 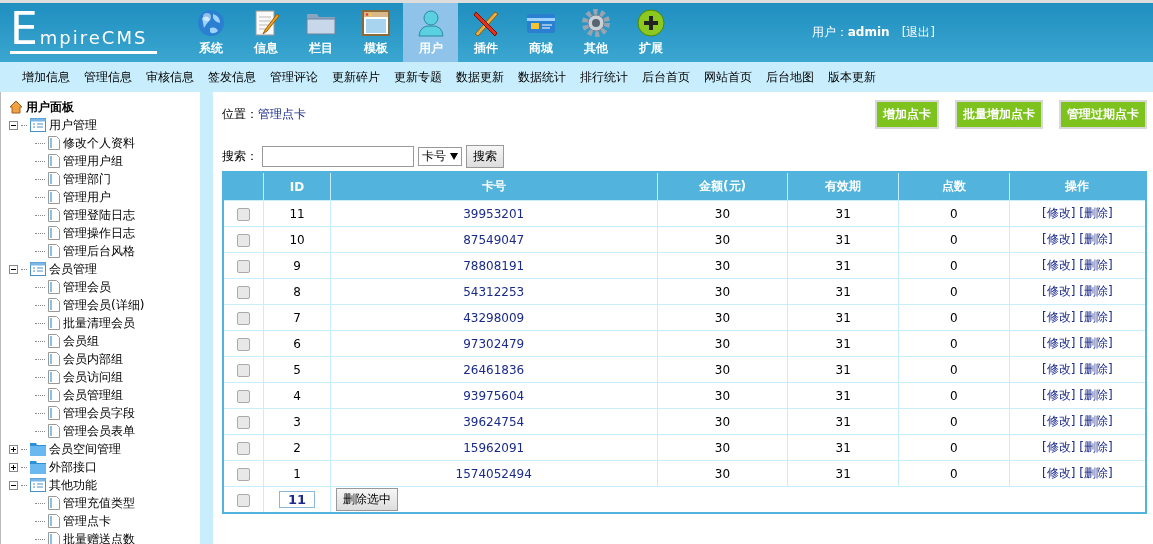 What do you see at coordinates (485, 156) in the screenshot?
I see `search-button: 搜索` at bounding box center [485, 156].